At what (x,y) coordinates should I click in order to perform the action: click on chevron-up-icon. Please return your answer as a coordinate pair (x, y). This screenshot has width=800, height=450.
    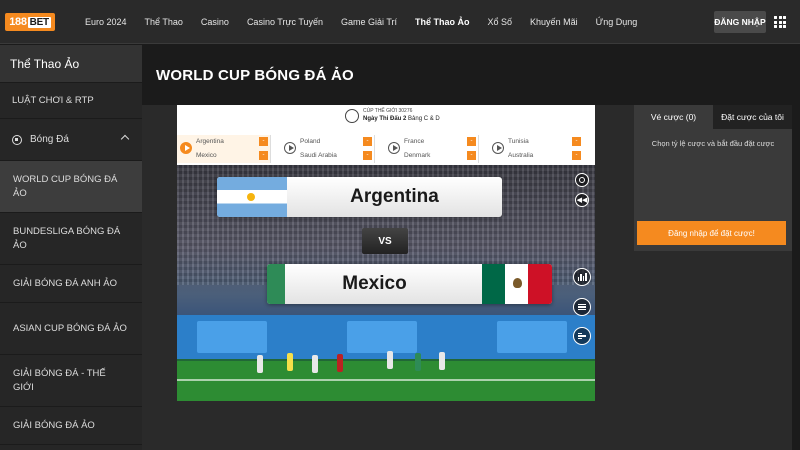
    Looking at the image, I should click on (125, 139).